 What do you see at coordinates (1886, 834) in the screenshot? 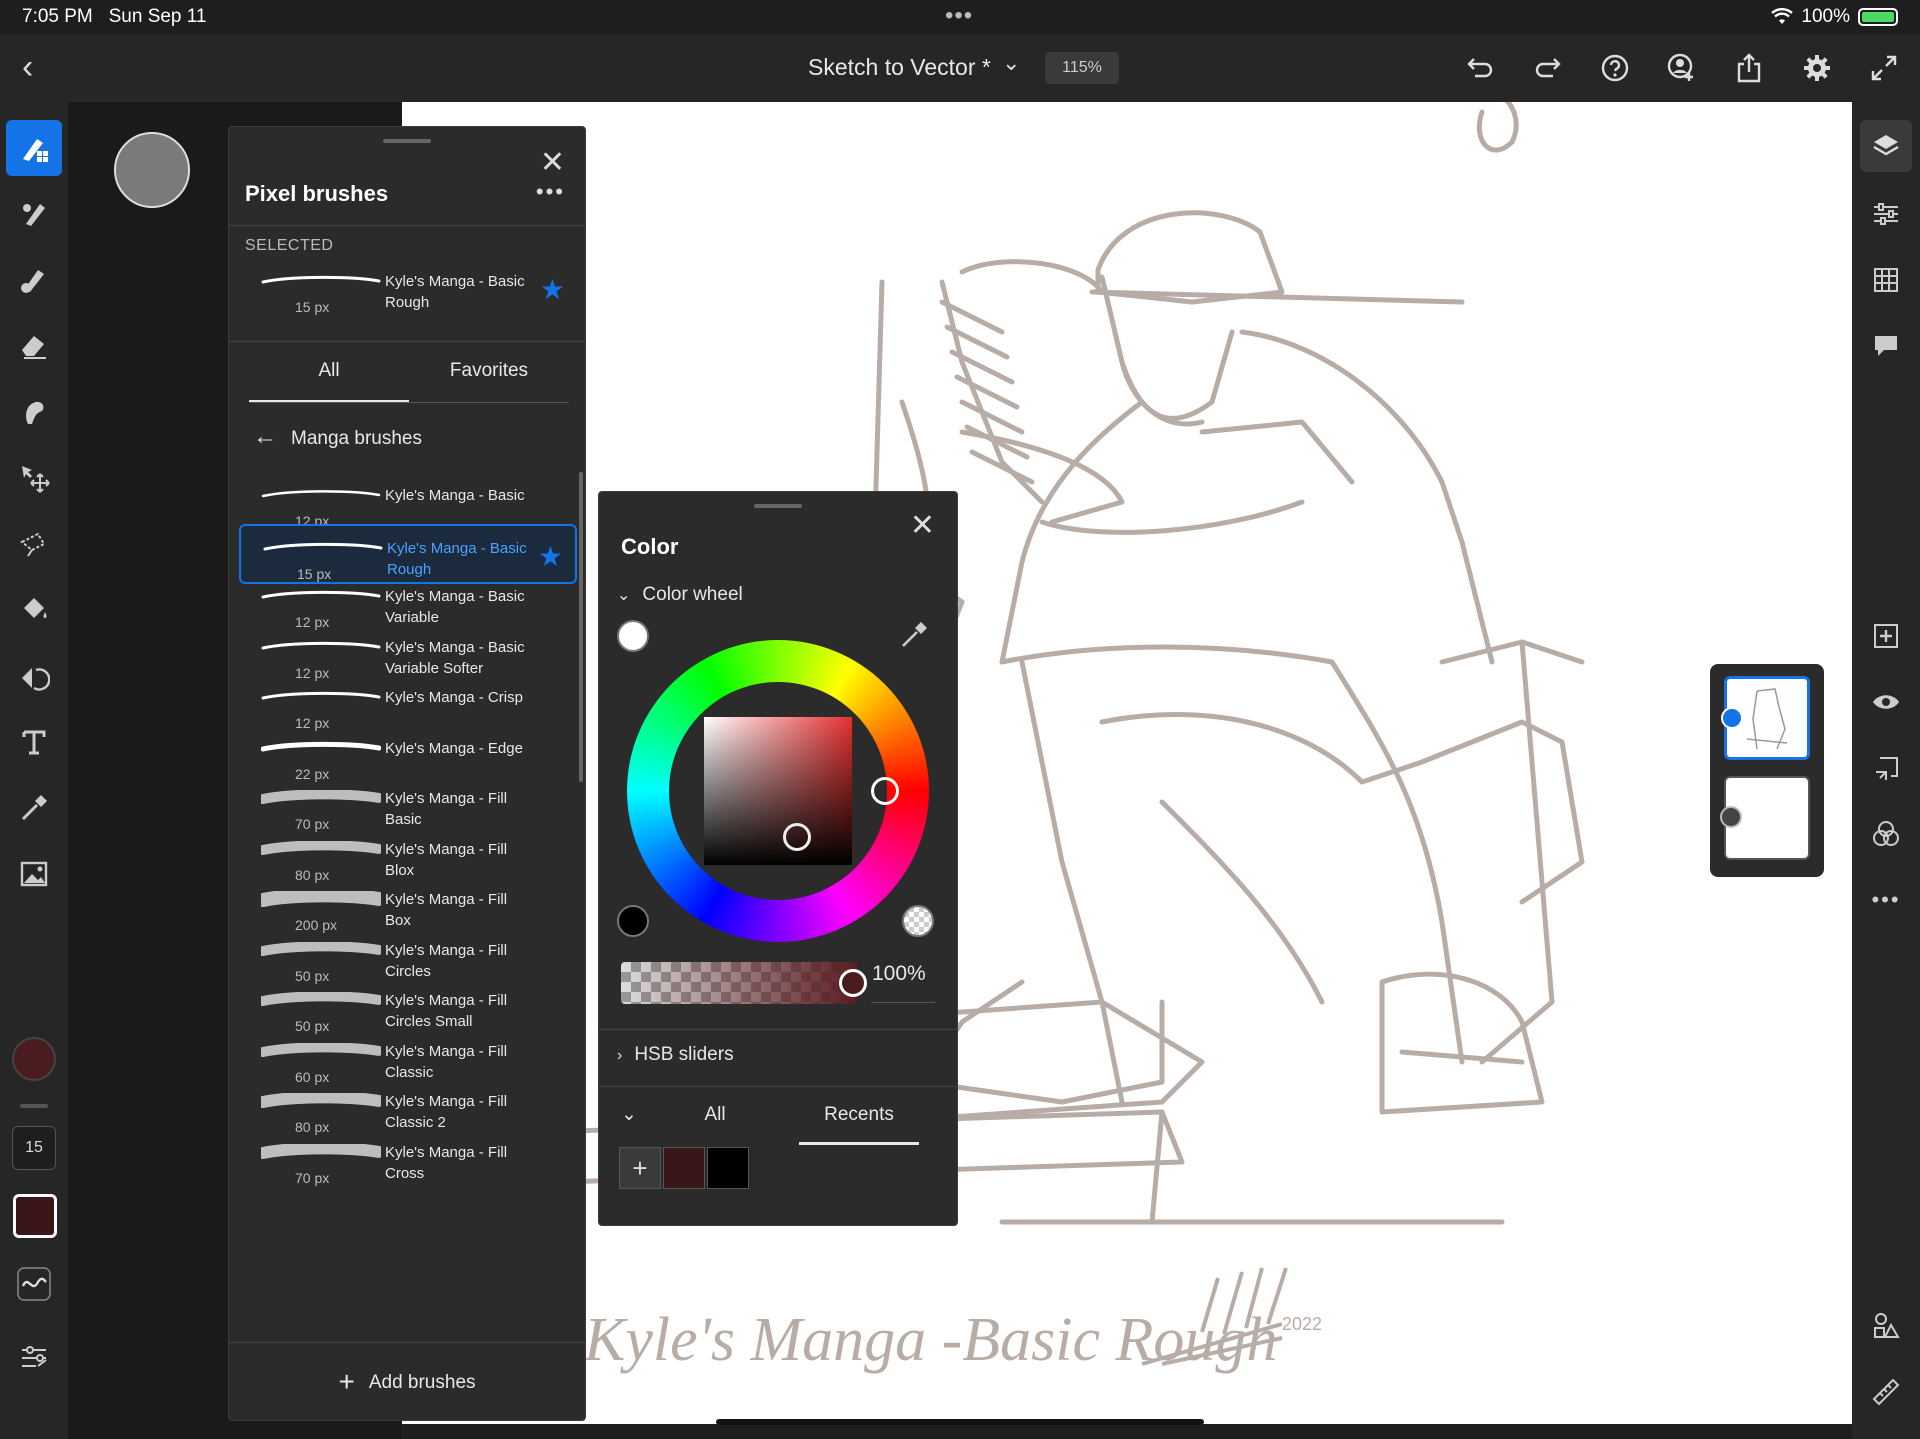
I see `blend-mode-icon` at bounding box center [1886, 834].